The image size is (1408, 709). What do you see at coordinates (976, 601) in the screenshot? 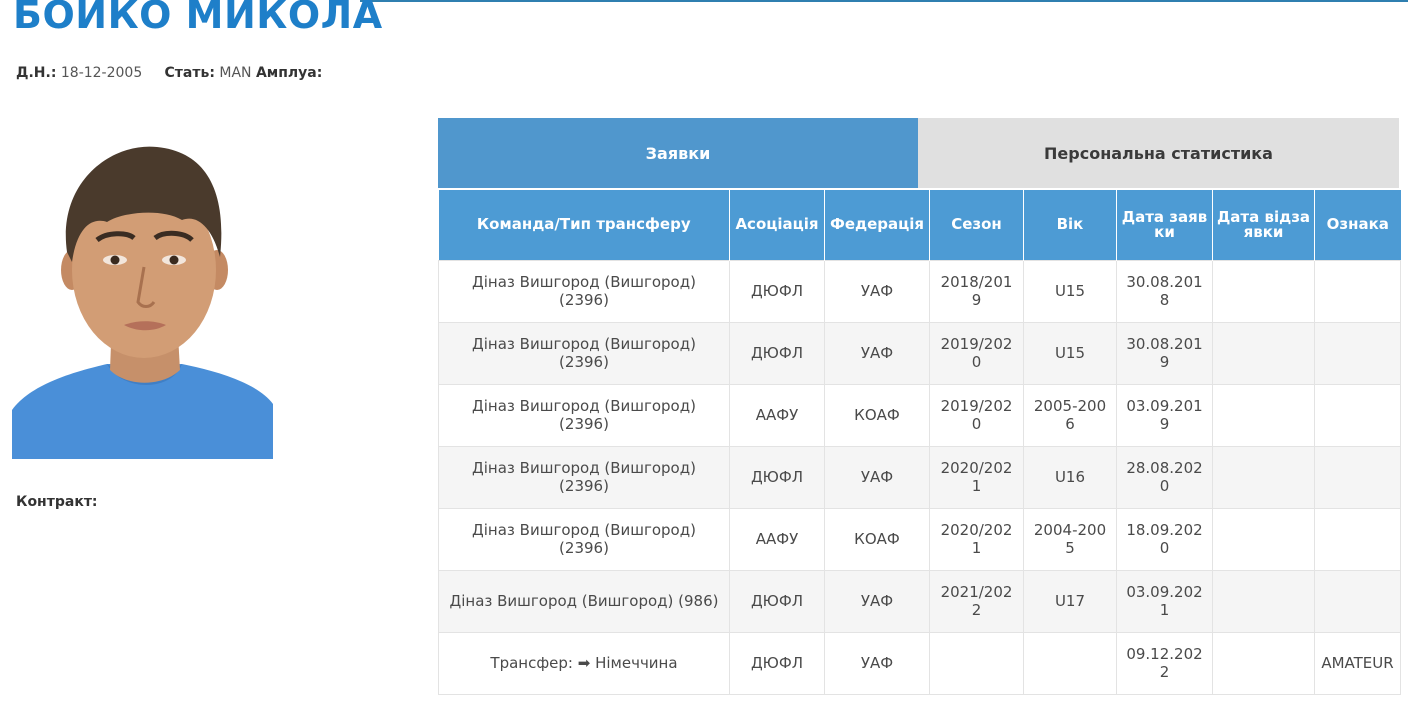
I see `cell-season: 2021/2022` at bounding box center [976, 601].